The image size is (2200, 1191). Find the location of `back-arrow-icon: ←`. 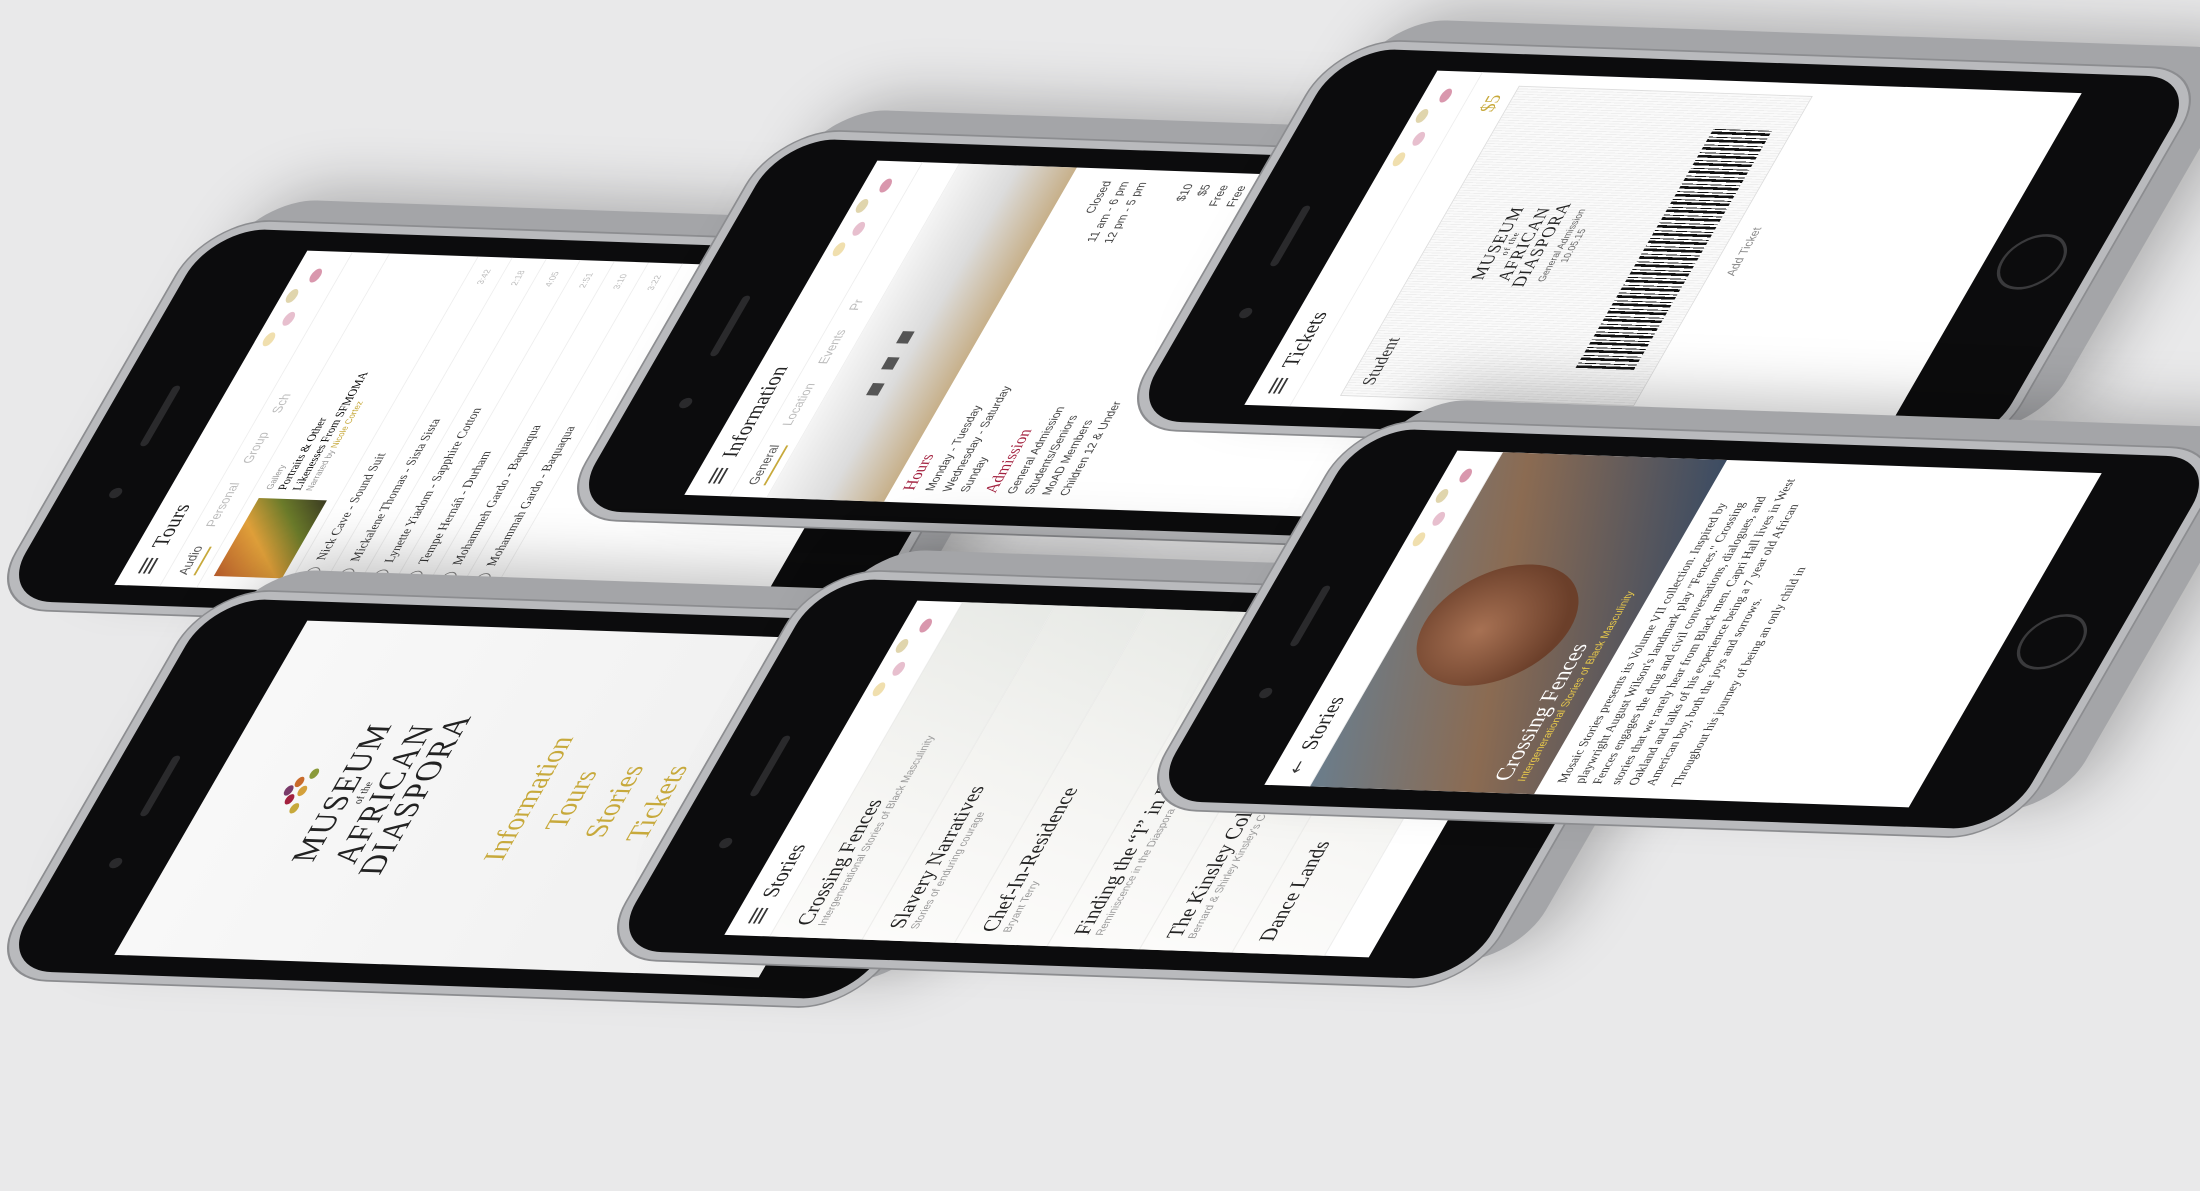

back-arrow-icon: ← is located at coordinates (1297, 767).